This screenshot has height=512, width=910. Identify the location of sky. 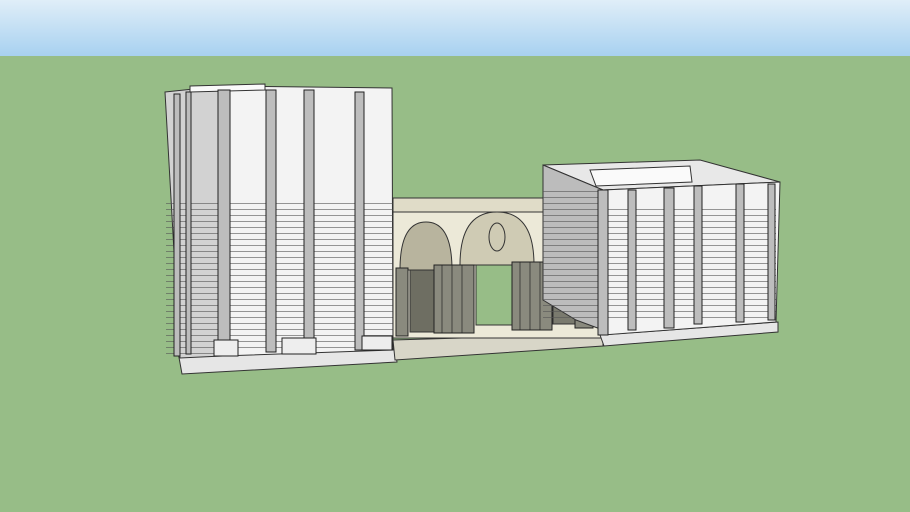
(455, 28).